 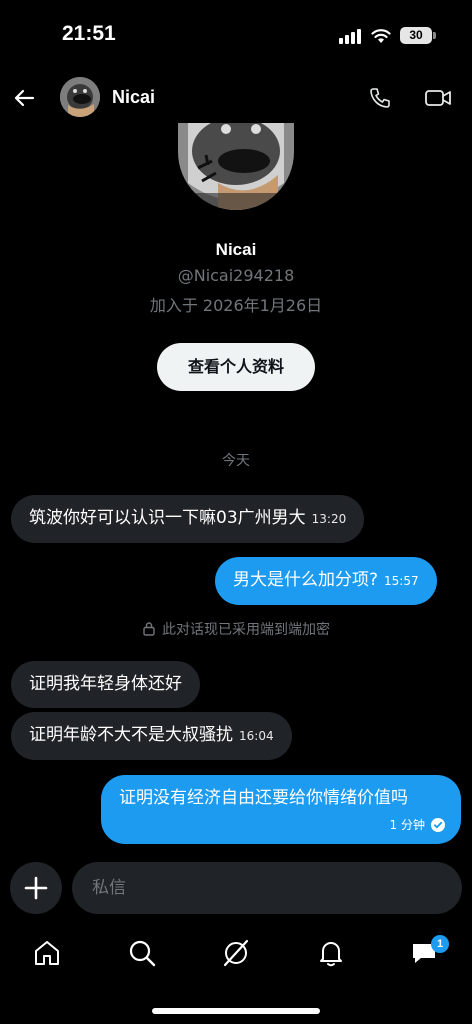 I want to click on lock-icon, so click(x=149, y=629).